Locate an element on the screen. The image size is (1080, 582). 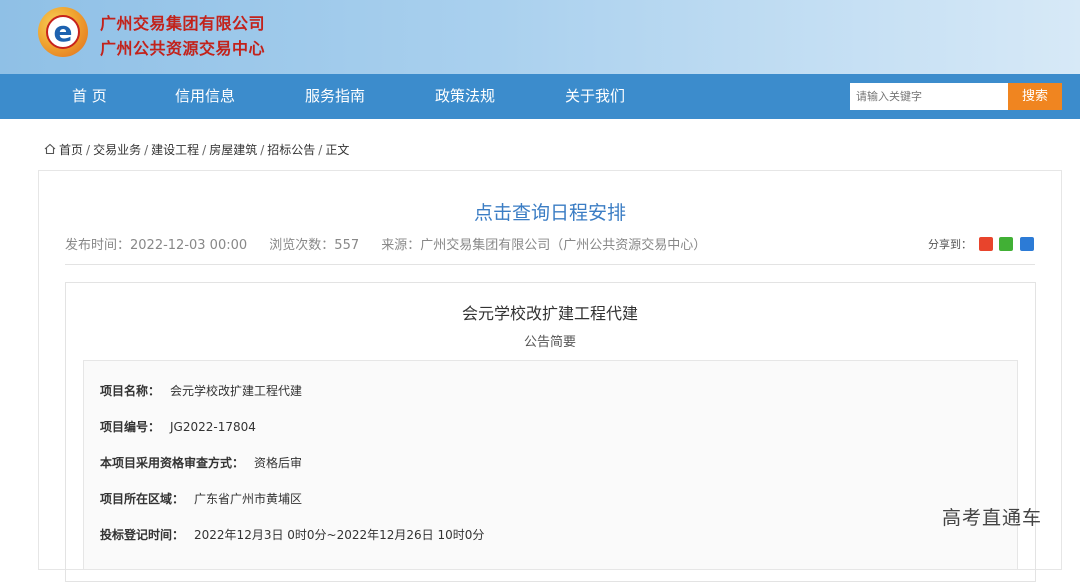
field-label: 项目编号： is located at coordinates (130, 427).